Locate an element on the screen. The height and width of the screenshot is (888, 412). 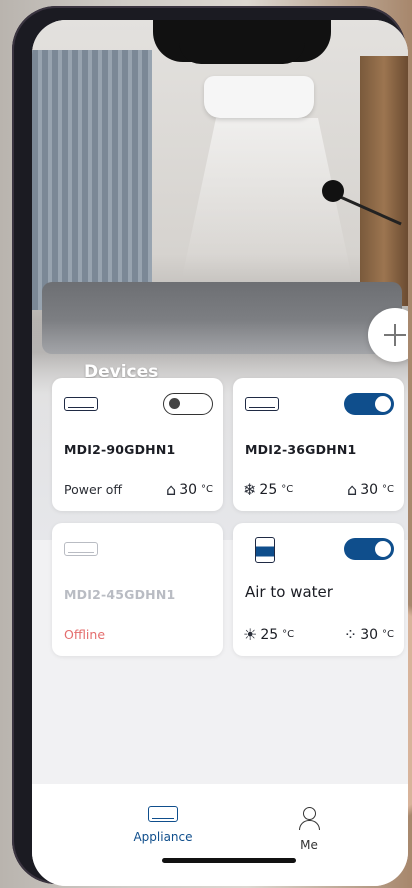
heat-temp-reading: ☀ 25 °C is located at coordinates (268, 634).